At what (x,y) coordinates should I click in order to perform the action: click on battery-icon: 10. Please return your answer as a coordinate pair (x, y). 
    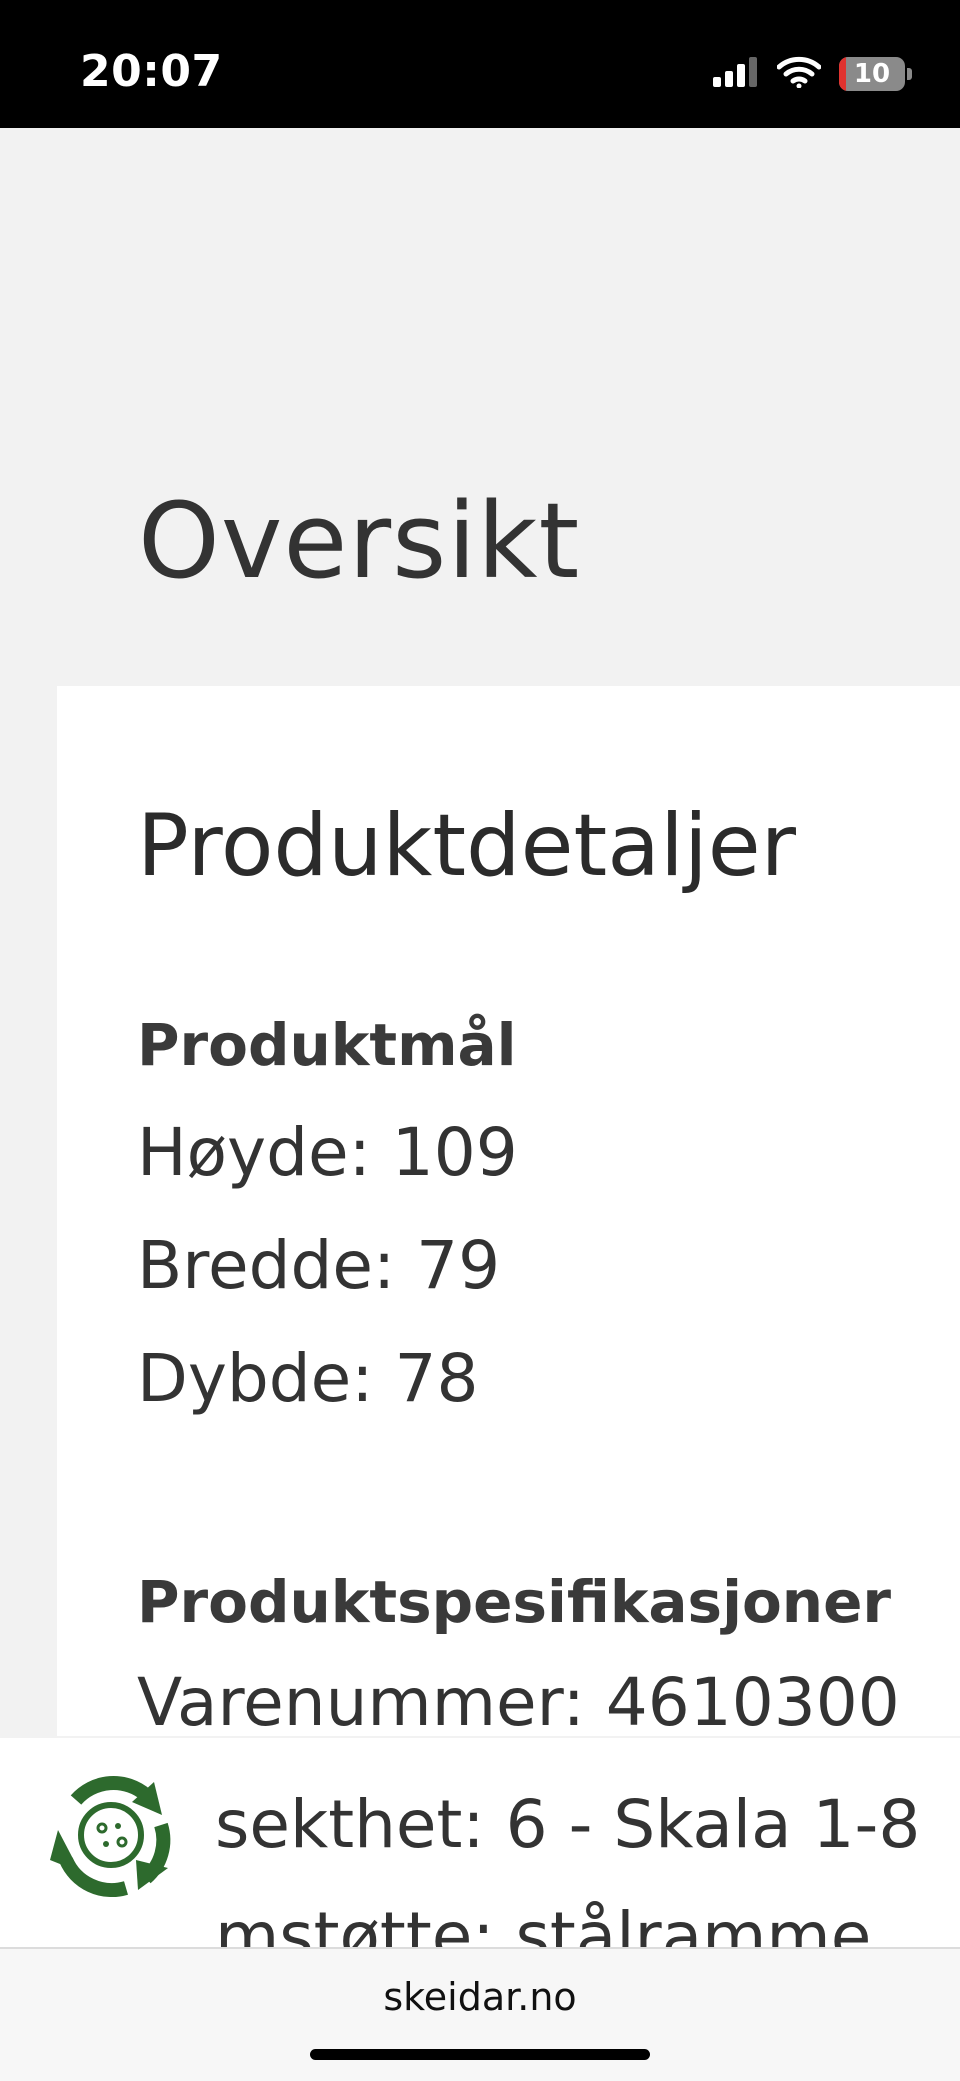
    Looking at the image, I should click on (872, 74).